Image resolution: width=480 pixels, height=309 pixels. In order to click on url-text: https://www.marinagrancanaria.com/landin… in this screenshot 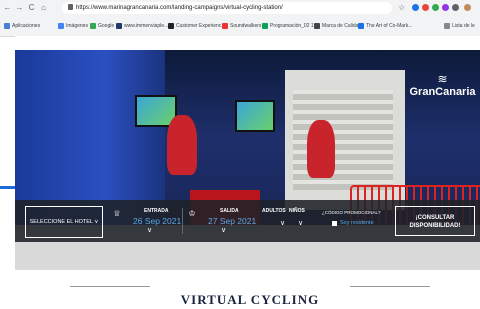, I will do `click(179, 8)`.